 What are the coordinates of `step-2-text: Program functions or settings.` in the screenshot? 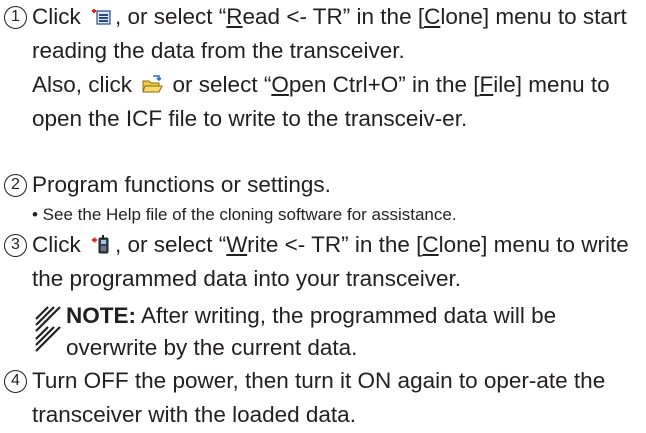 It's located at (181, 184).